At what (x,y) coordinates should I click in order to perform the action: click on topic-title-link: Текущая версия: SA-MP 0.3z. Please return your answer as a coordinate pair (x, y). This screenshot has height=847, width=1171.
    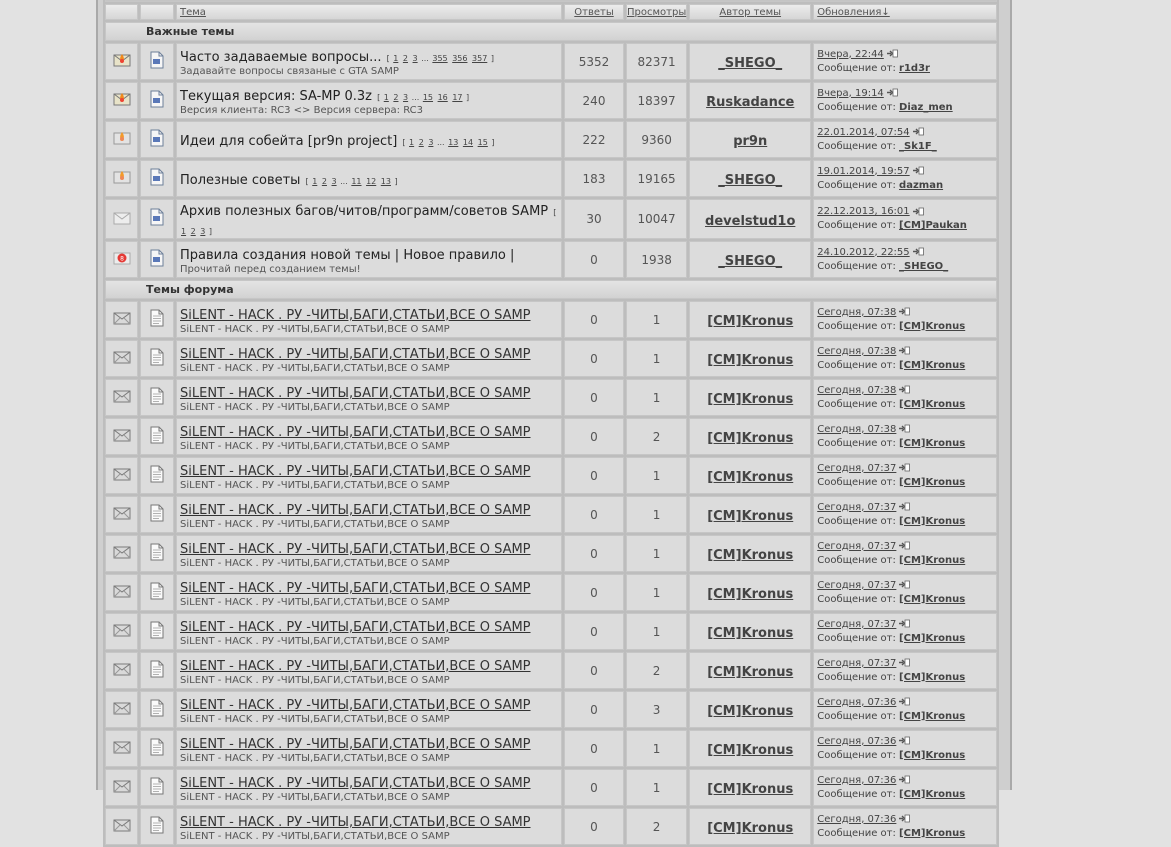
    Looking at the image, I should click on (276, 96).